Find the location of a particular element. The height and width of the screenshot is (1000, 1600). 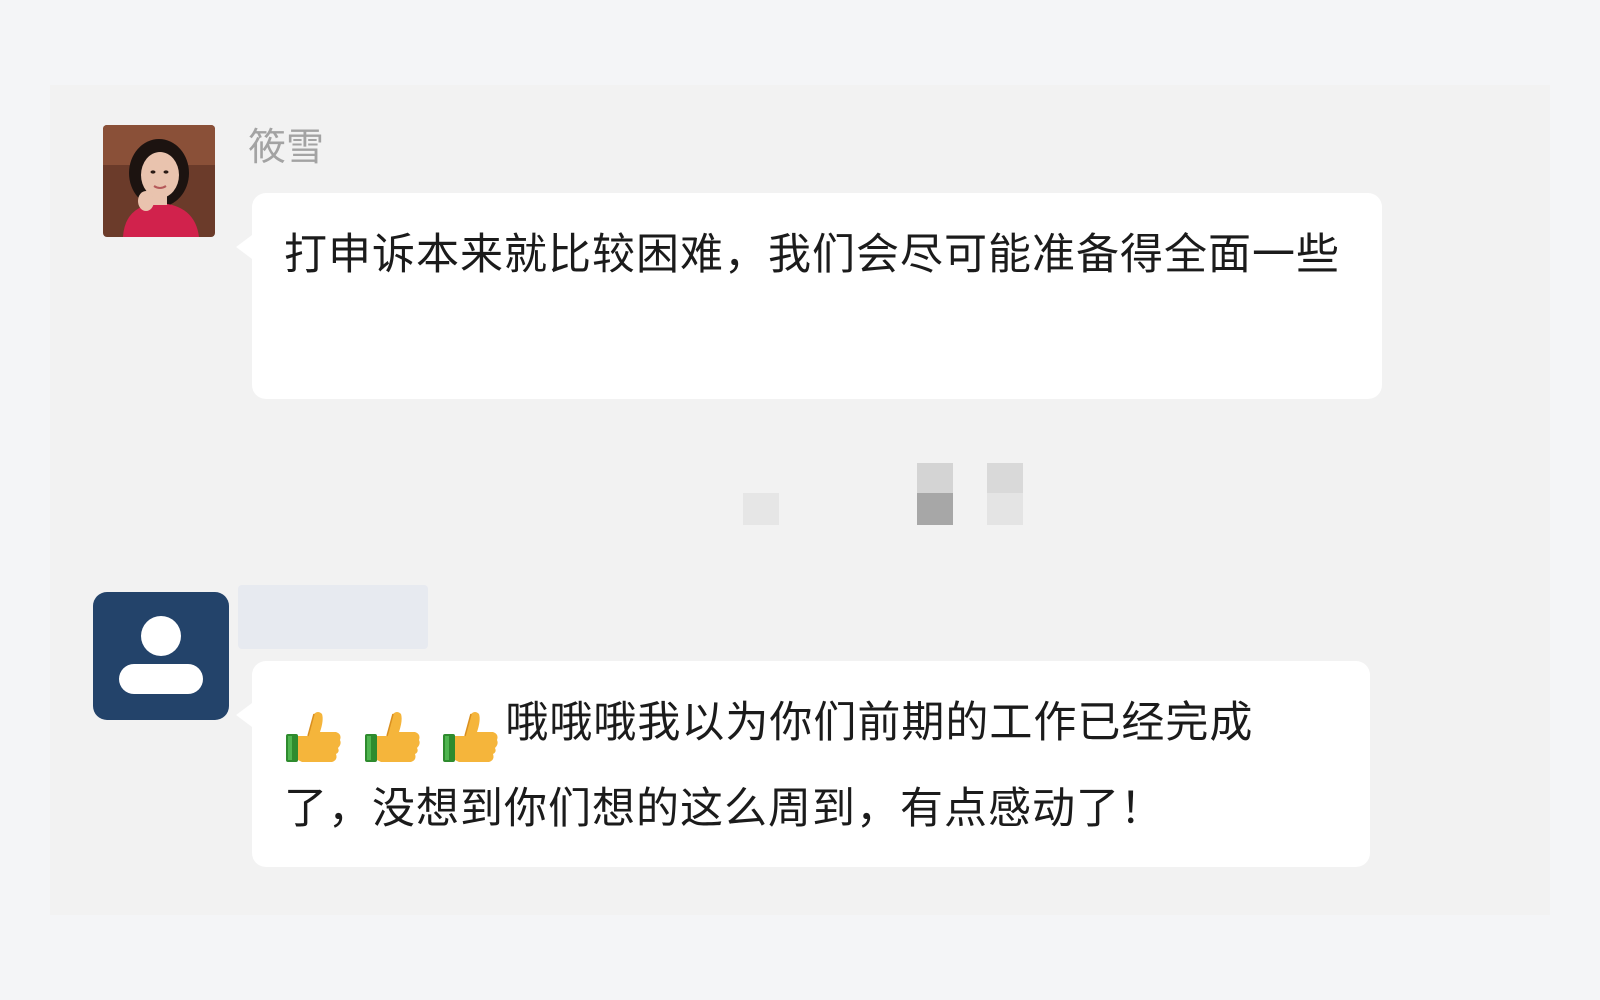

user-icon is located at coordinates (161, 655).